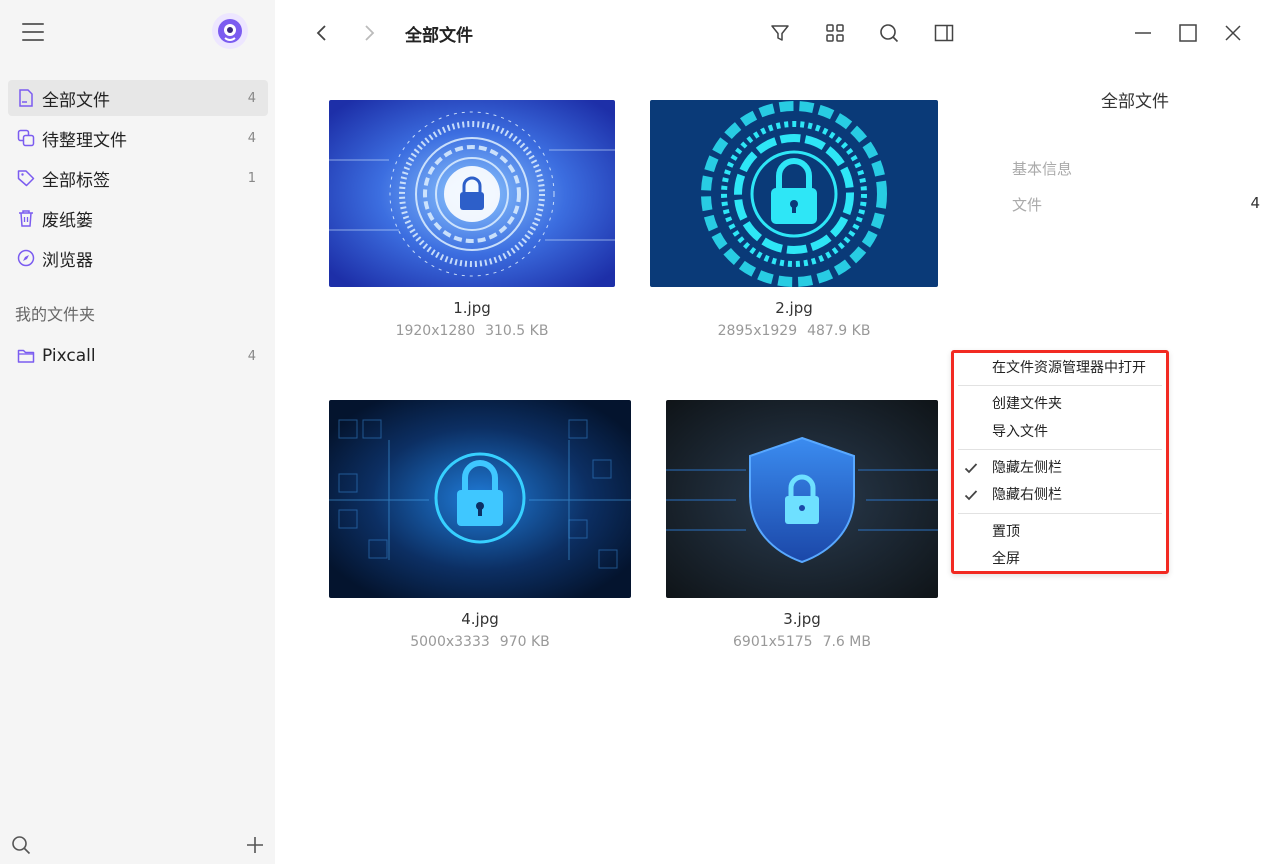  I want to click on copy-icon, so click(26, 138).